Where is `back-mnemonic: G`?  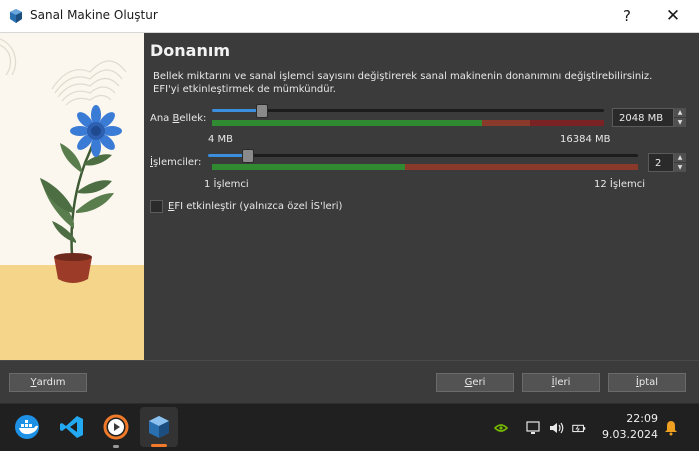 back-mnemonic: G is located at coordinates (468, 382).